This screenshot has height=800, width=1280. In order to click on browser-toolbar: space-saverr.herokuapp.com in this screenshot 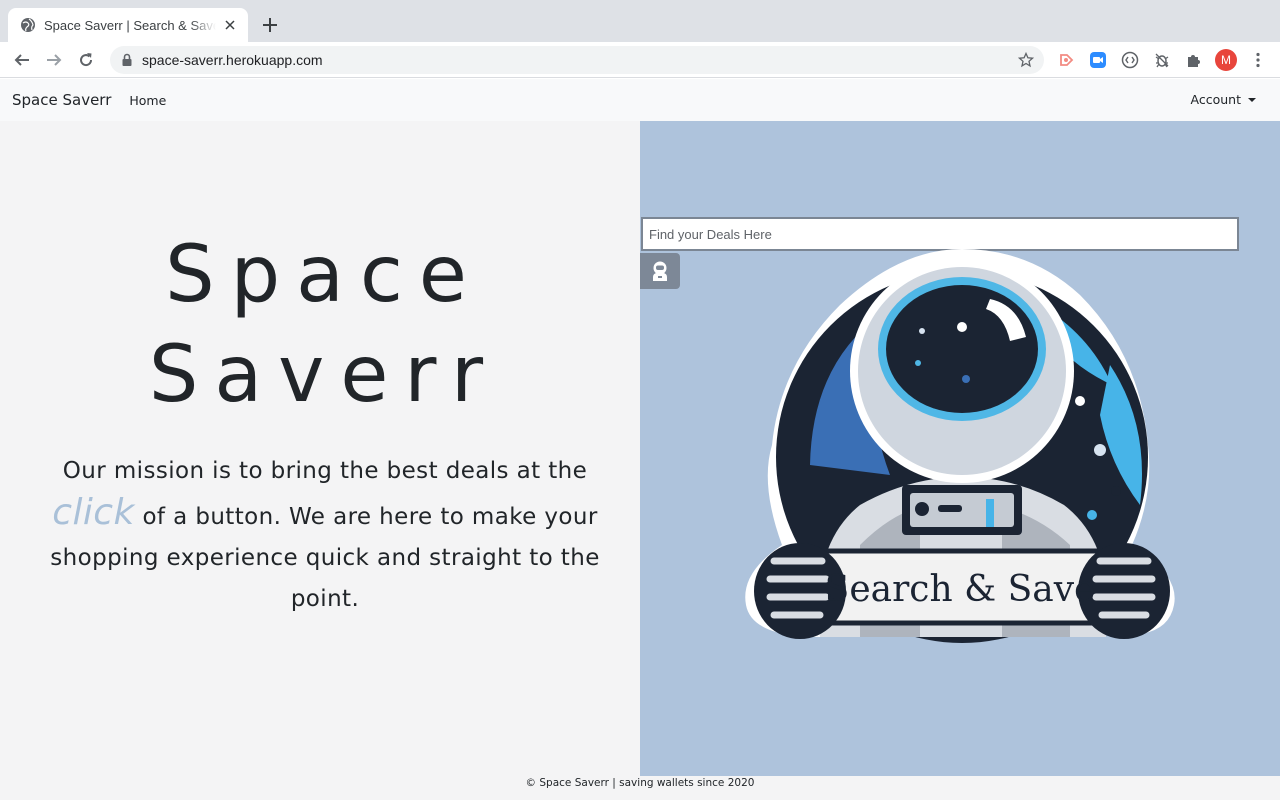, I will do `click(640, 60)`.